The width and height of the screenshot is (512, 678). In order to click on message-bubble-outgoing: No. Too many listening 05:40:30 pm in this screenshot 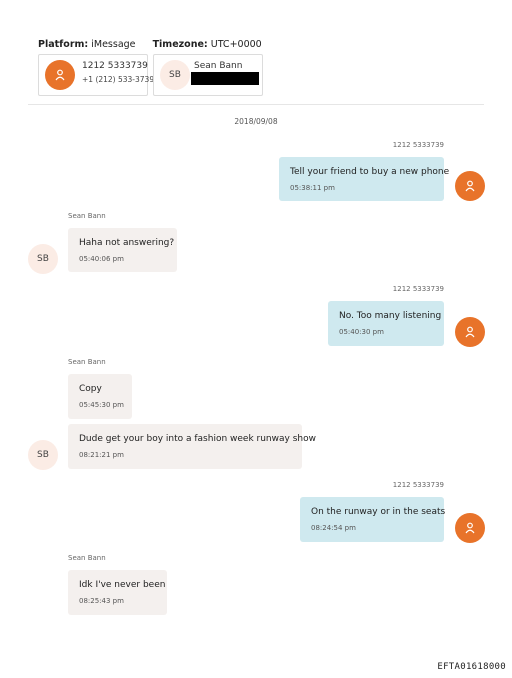, I will do `click(386, 323)`.